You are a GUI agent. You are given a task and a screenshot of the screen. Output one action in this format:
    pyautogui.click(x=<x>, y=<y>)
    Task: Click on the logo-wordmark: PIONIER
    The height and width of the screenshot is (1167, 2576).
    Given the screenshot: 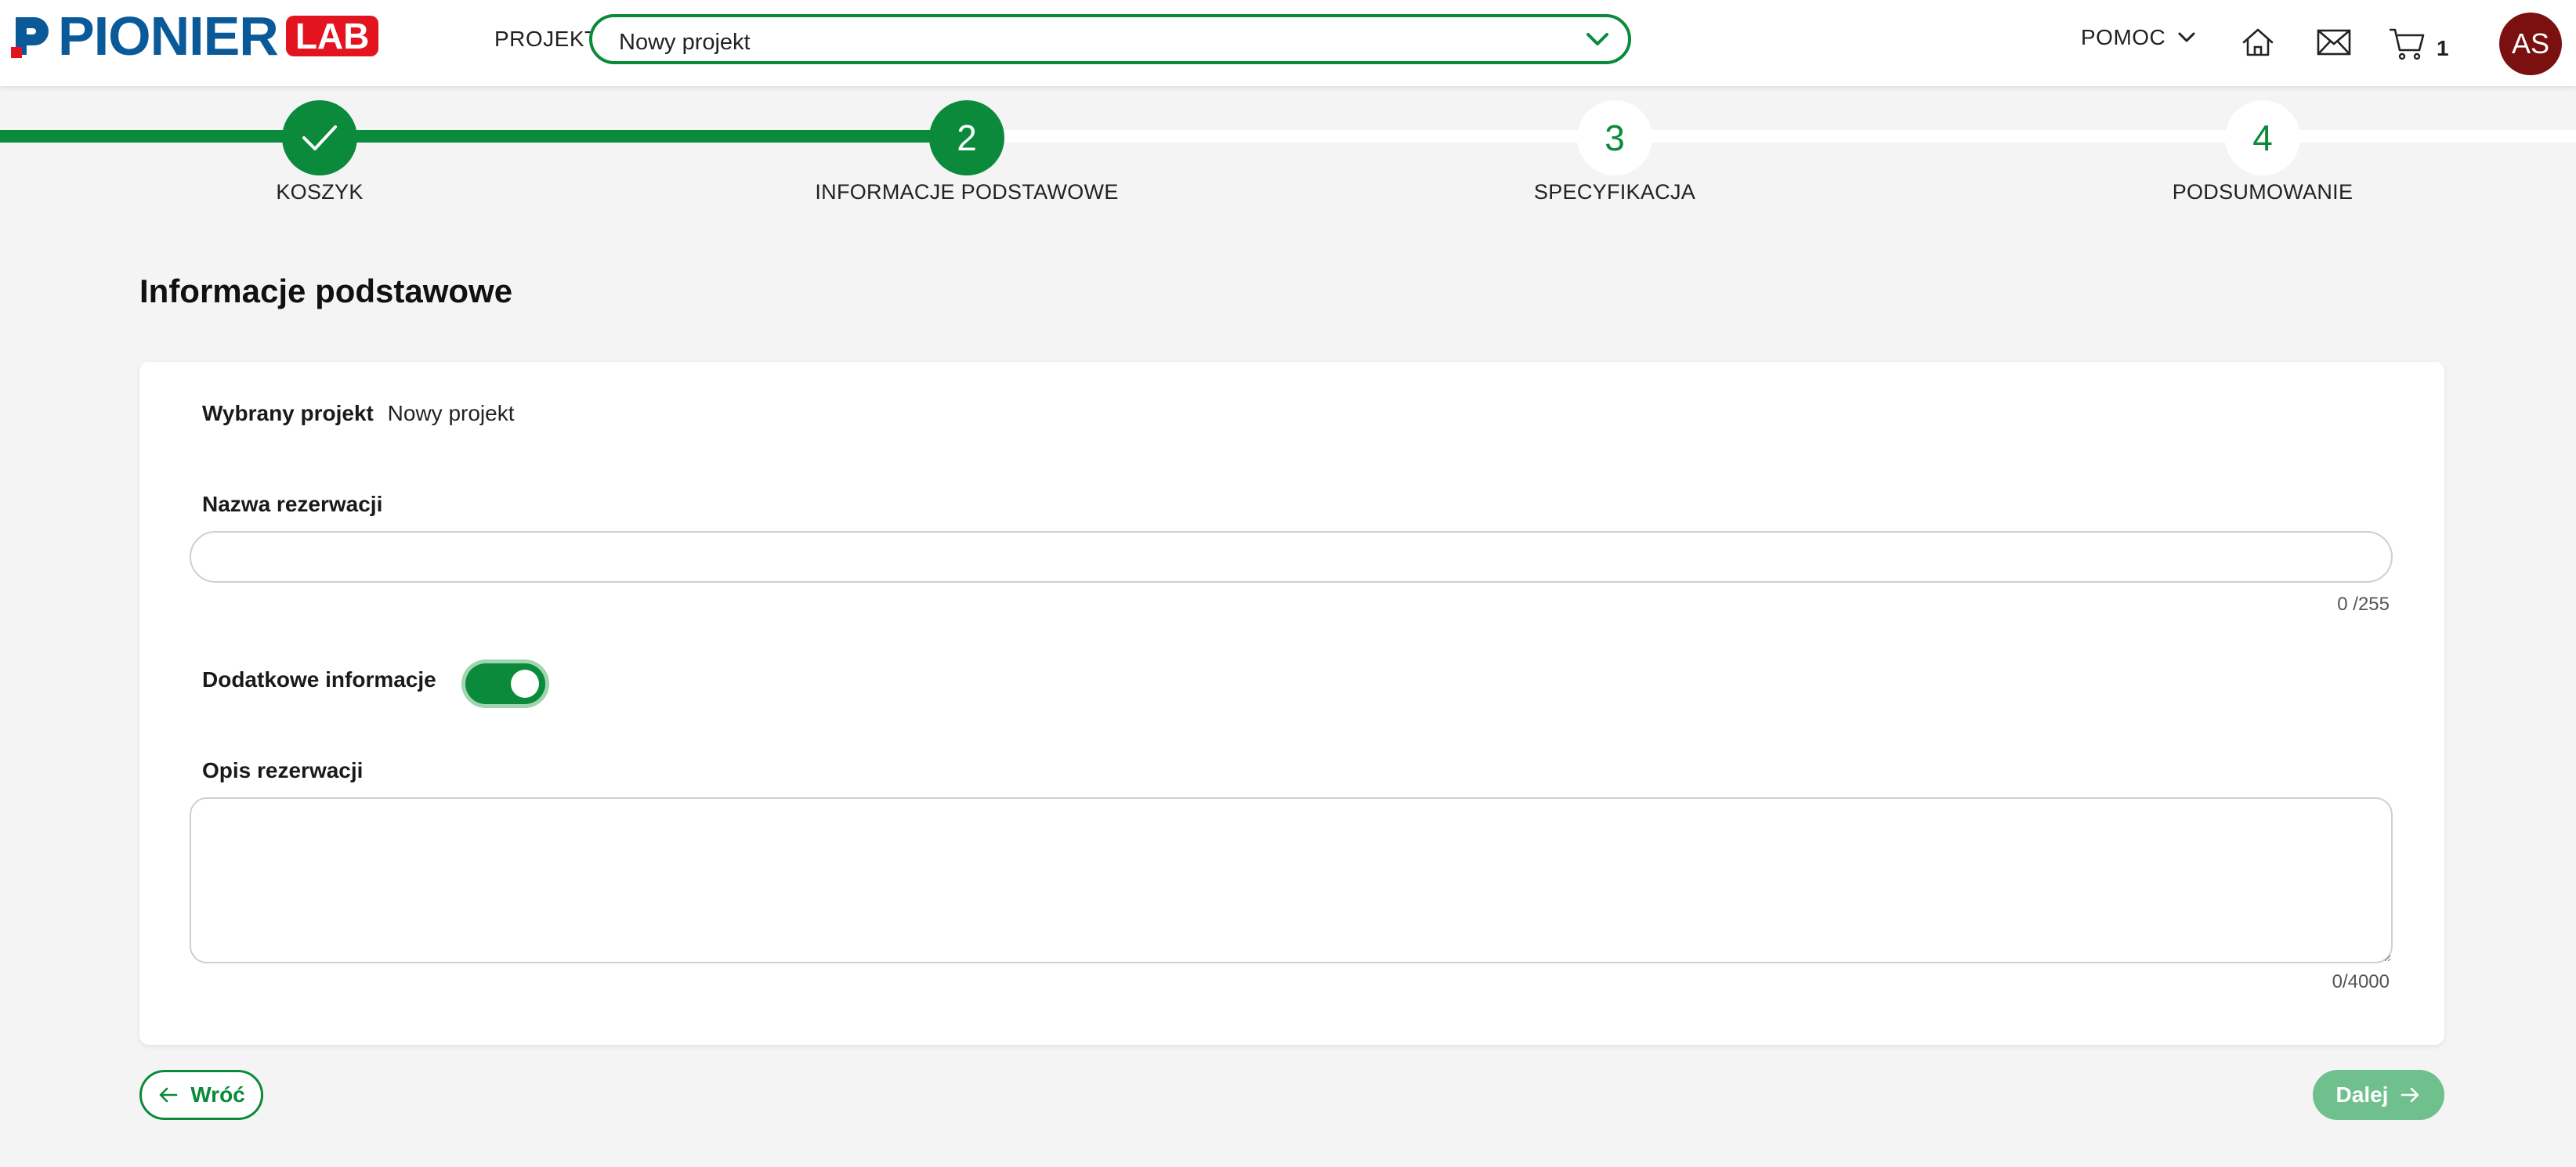 What is the action you would take?
    pyautogui.click(x=168, y=36)
    